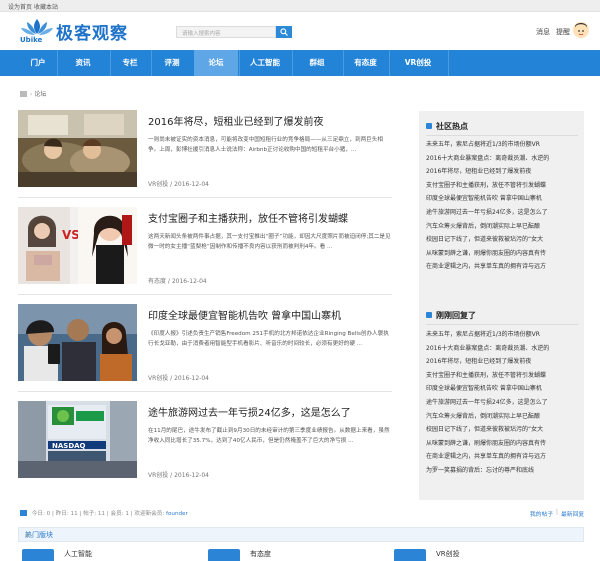 The height and width of the screenshot is (561, 600). I want to click on lotus-logo-icon, so click(37, 27).